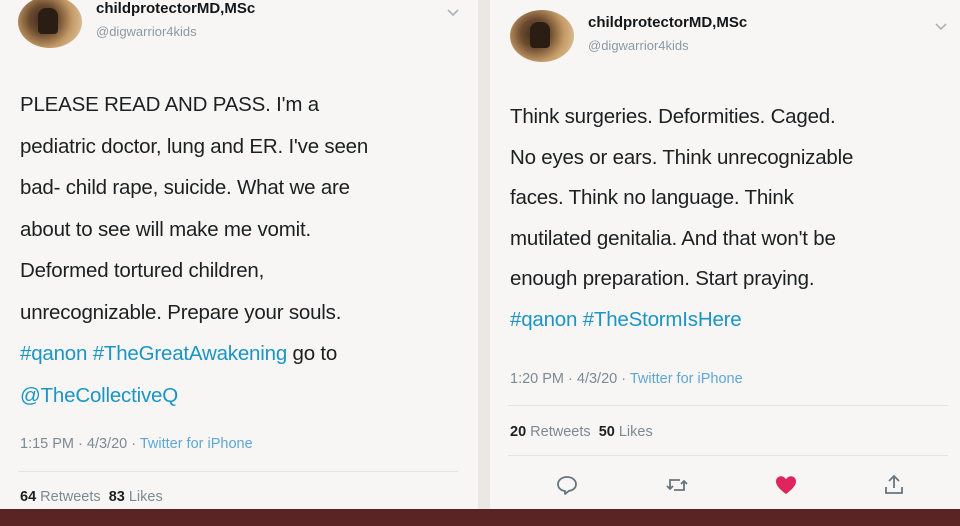 Image resolution: width=960 pixels, height=526 pixels. I want to click on tweet-line: mutilated genitalia. And that won't be, so click(673, 238).